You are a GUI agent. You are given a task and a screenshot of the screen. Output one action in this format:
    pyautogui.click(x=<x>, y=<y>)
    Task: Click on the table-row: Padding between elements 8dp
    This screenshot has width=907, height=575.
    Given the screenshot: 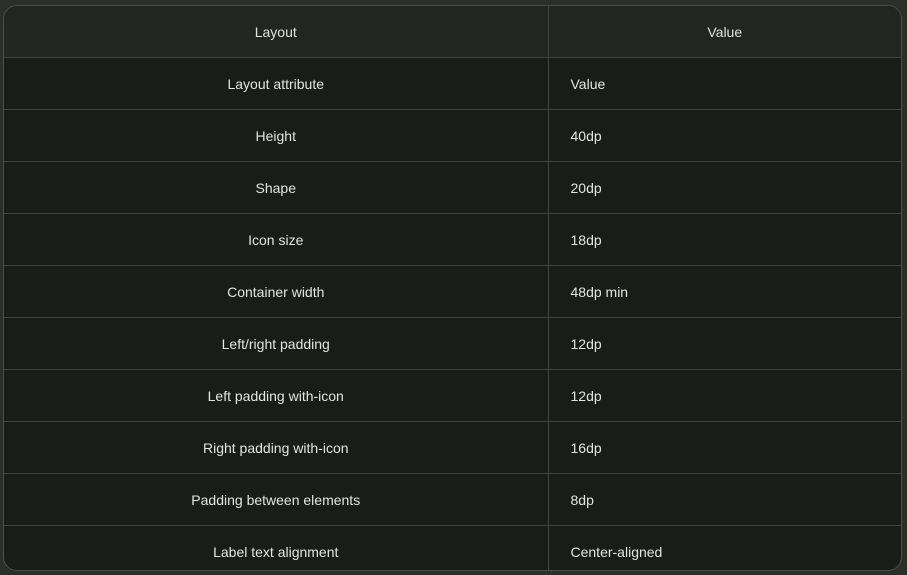 What is the action you would take?
    pyautogui.click(x=452, y=499)
    